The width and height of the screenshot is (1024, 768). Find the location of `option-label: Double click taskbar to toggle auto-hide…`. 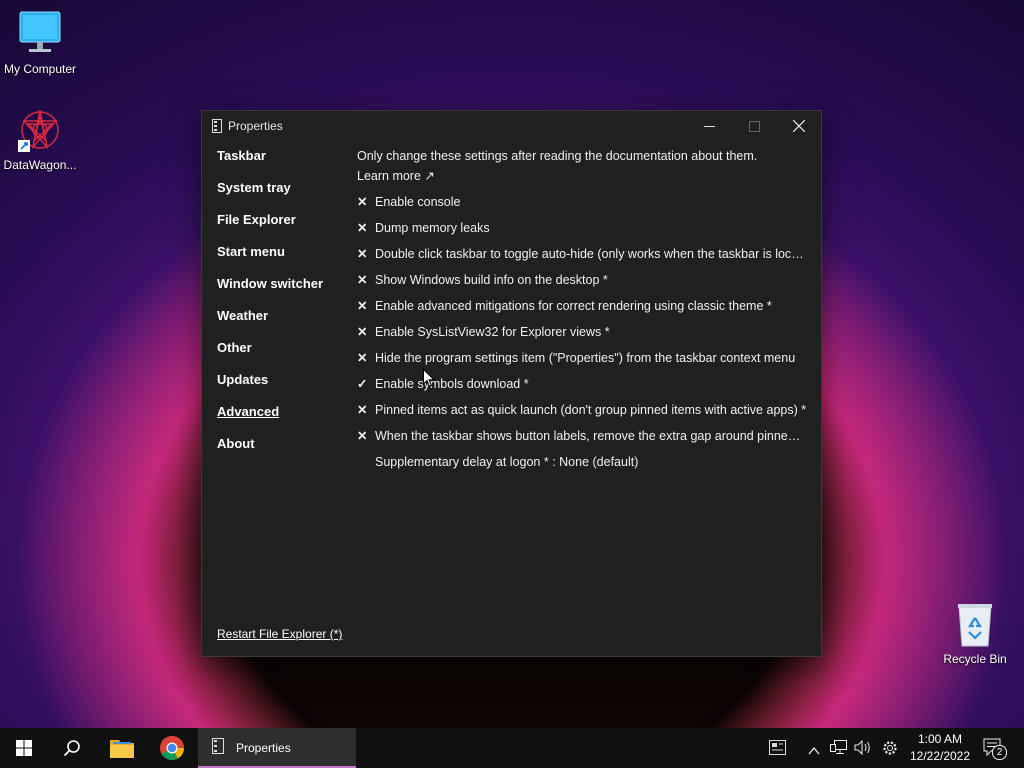

option-label: Double click taskbar to toggle auto-hide… is located at coordinates (591, 254).